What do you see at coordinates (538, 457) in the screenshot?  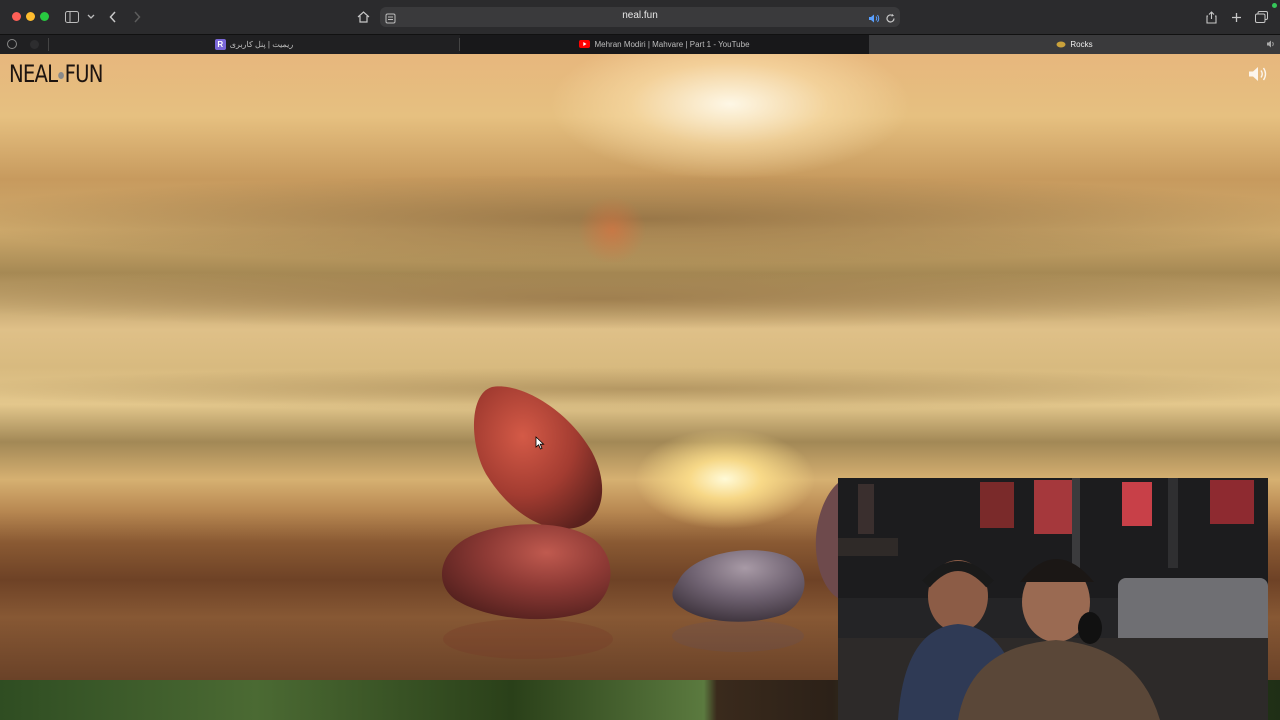 I see `rock-top` at bounding box center [538, 457].